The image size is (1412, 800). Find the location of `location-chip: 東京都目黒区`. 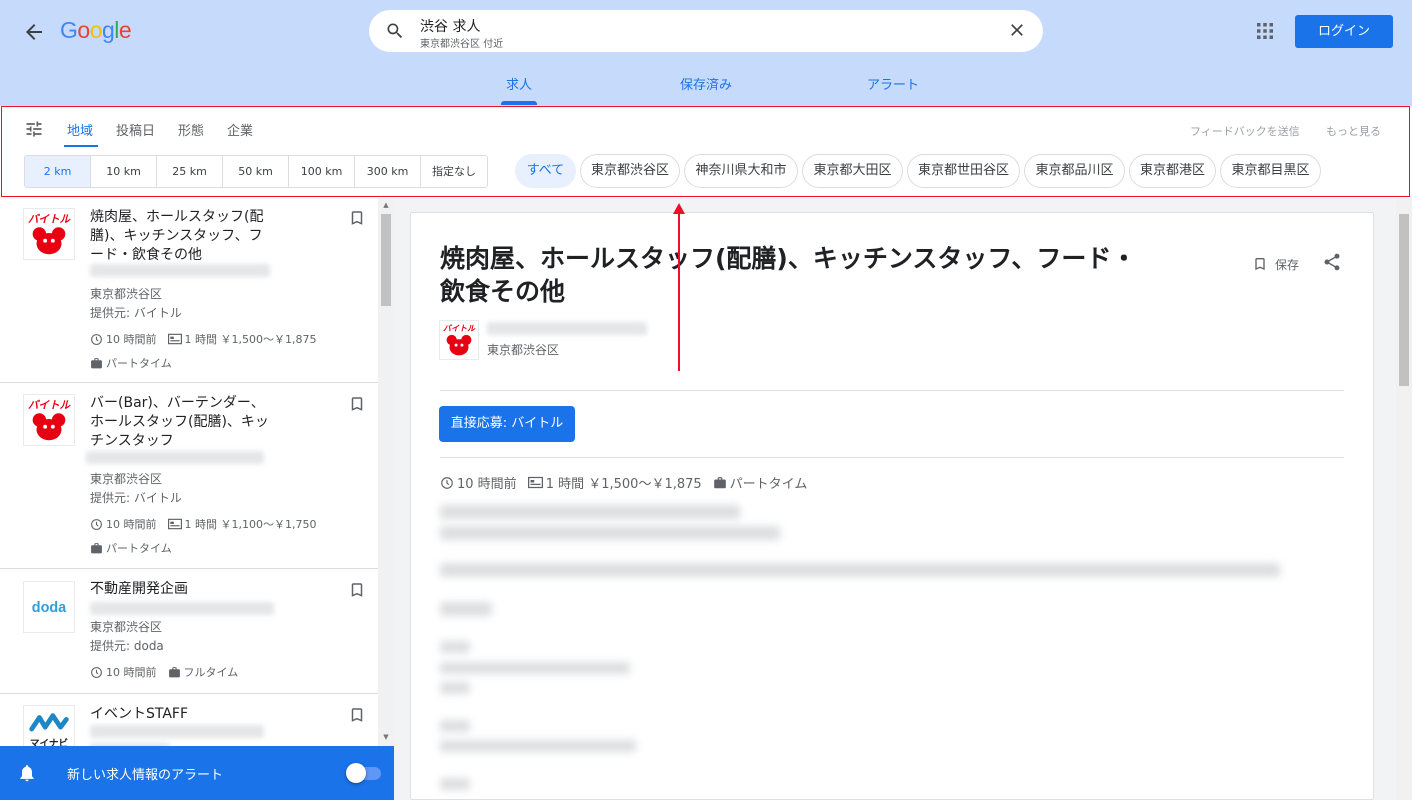

location-chip: 東京都目黒区 is located at coordinates (1270, 171).